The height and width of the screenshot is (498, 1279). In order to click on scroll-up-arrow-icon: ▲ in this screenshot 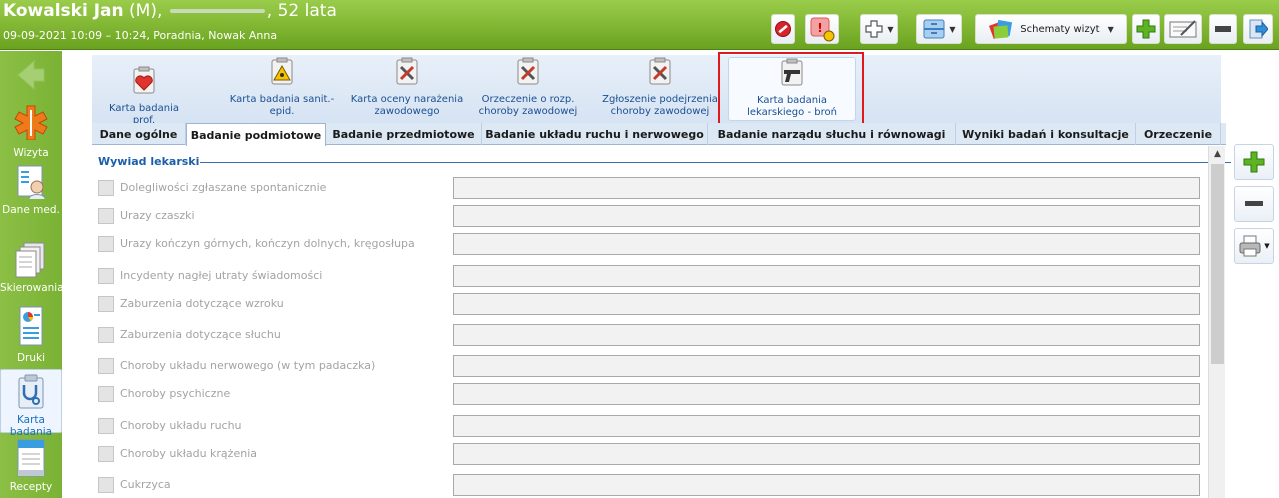, I will do `click(1217, 156)`.